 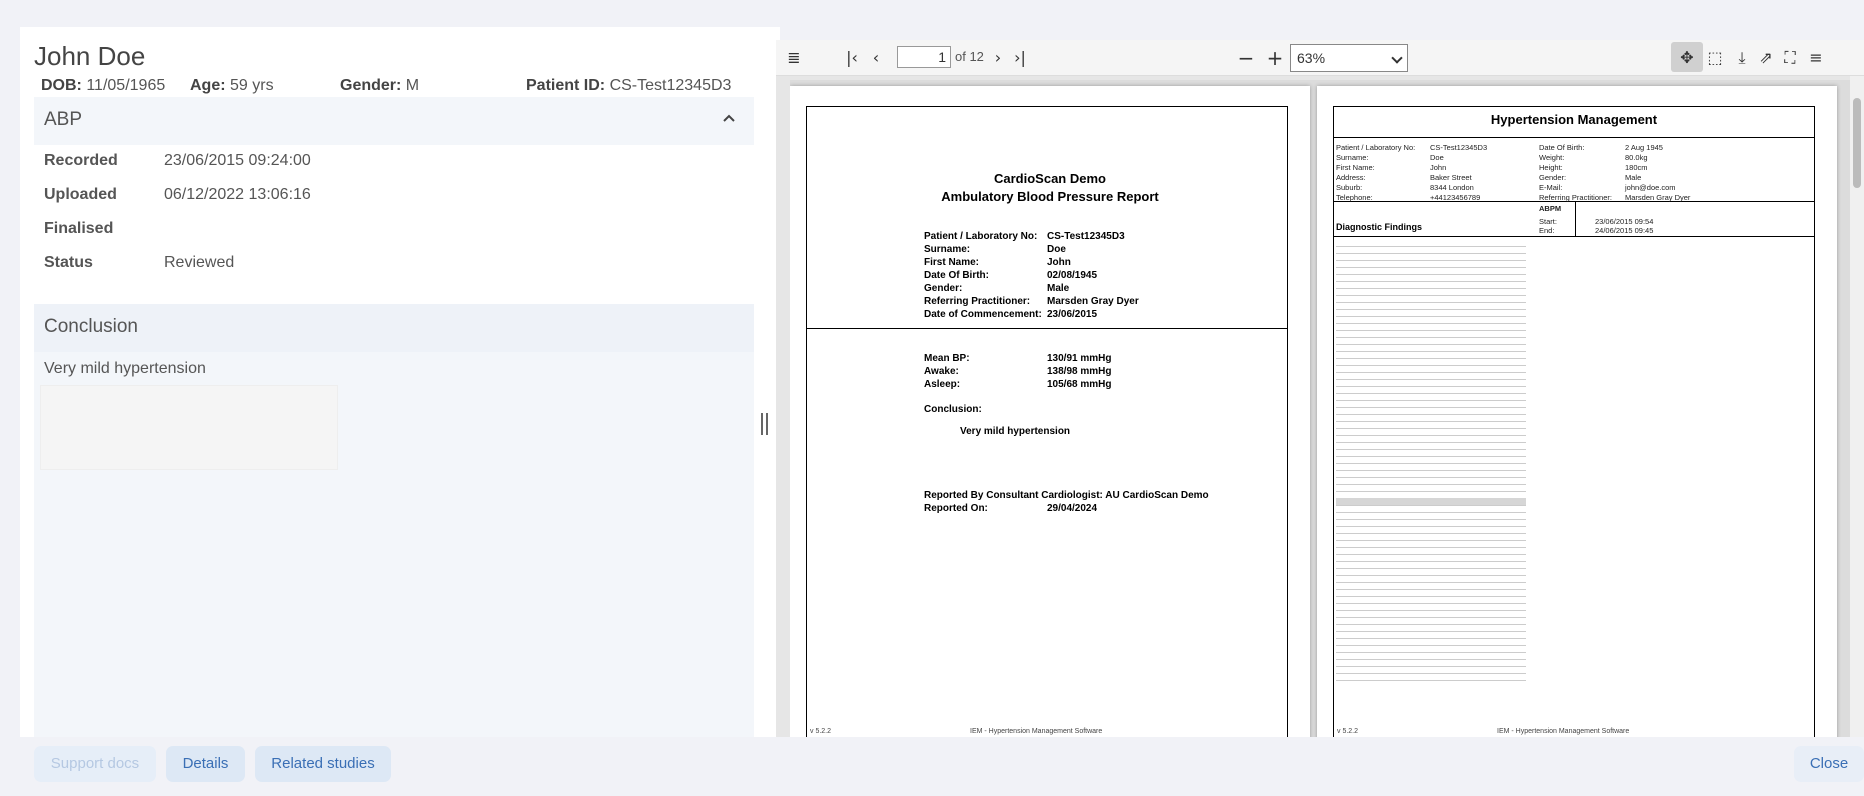 I want to click on sidebar-toggle-icon: ≣, so click(x=794, y=58).